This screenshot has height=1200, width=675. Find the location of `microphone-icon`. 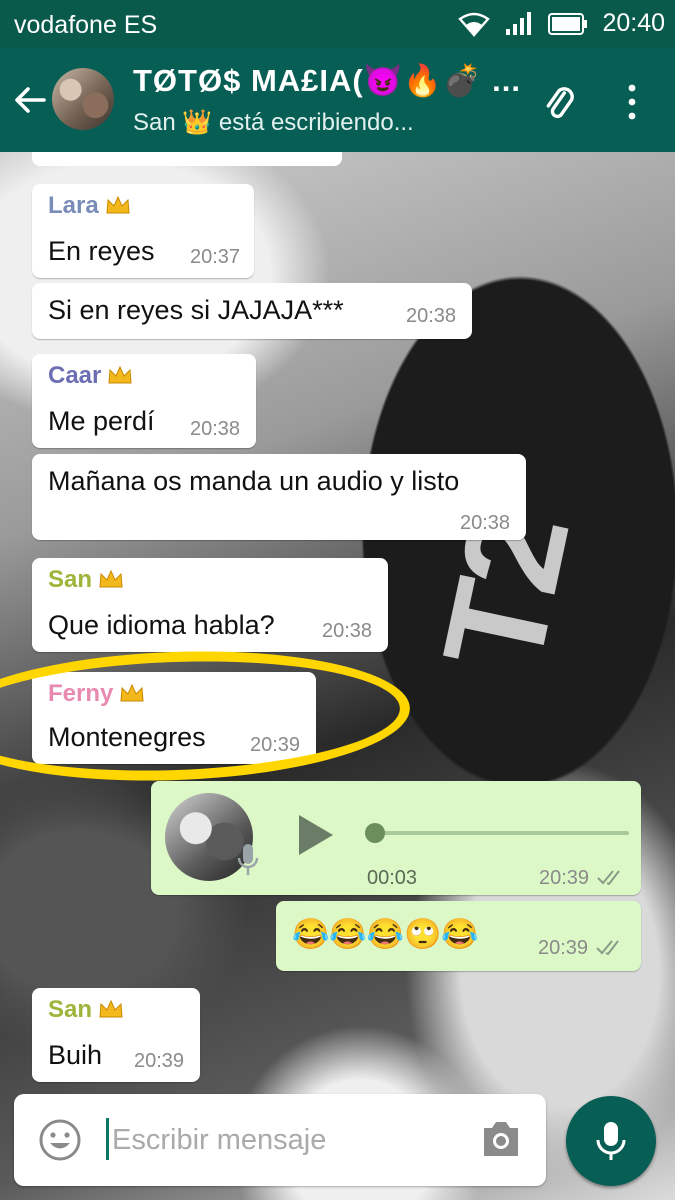

microphone-icon is located at coordinates (611, 1141).